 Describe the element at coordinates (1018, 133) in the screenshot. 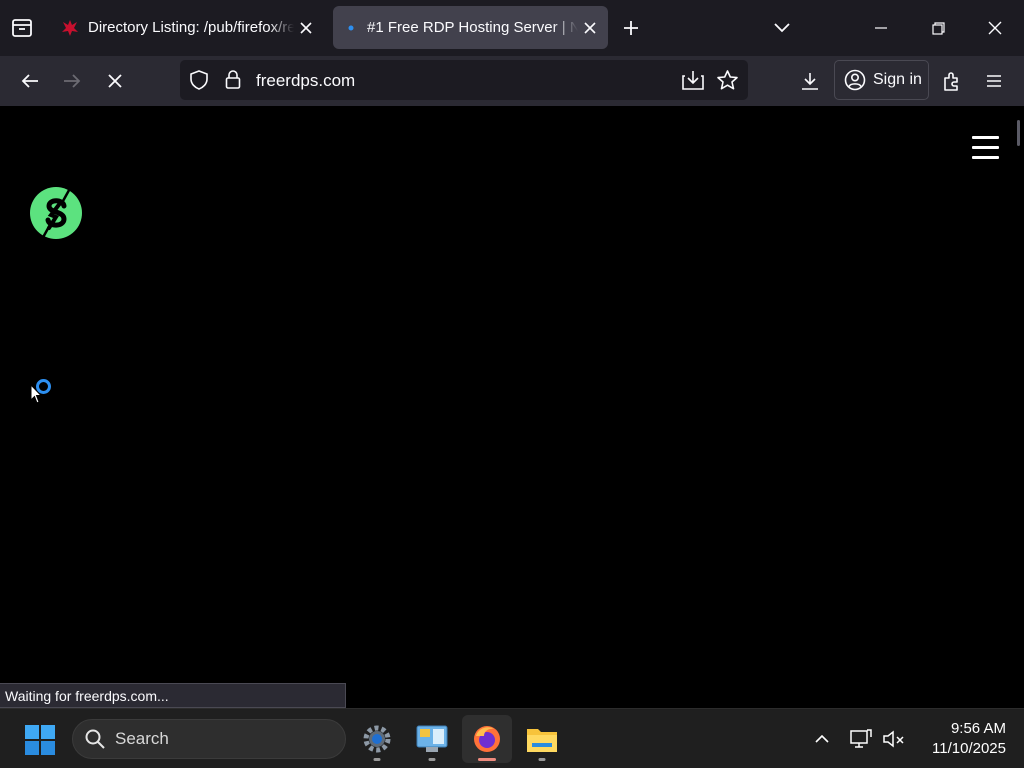

I see `page-scrollbar` at that location.